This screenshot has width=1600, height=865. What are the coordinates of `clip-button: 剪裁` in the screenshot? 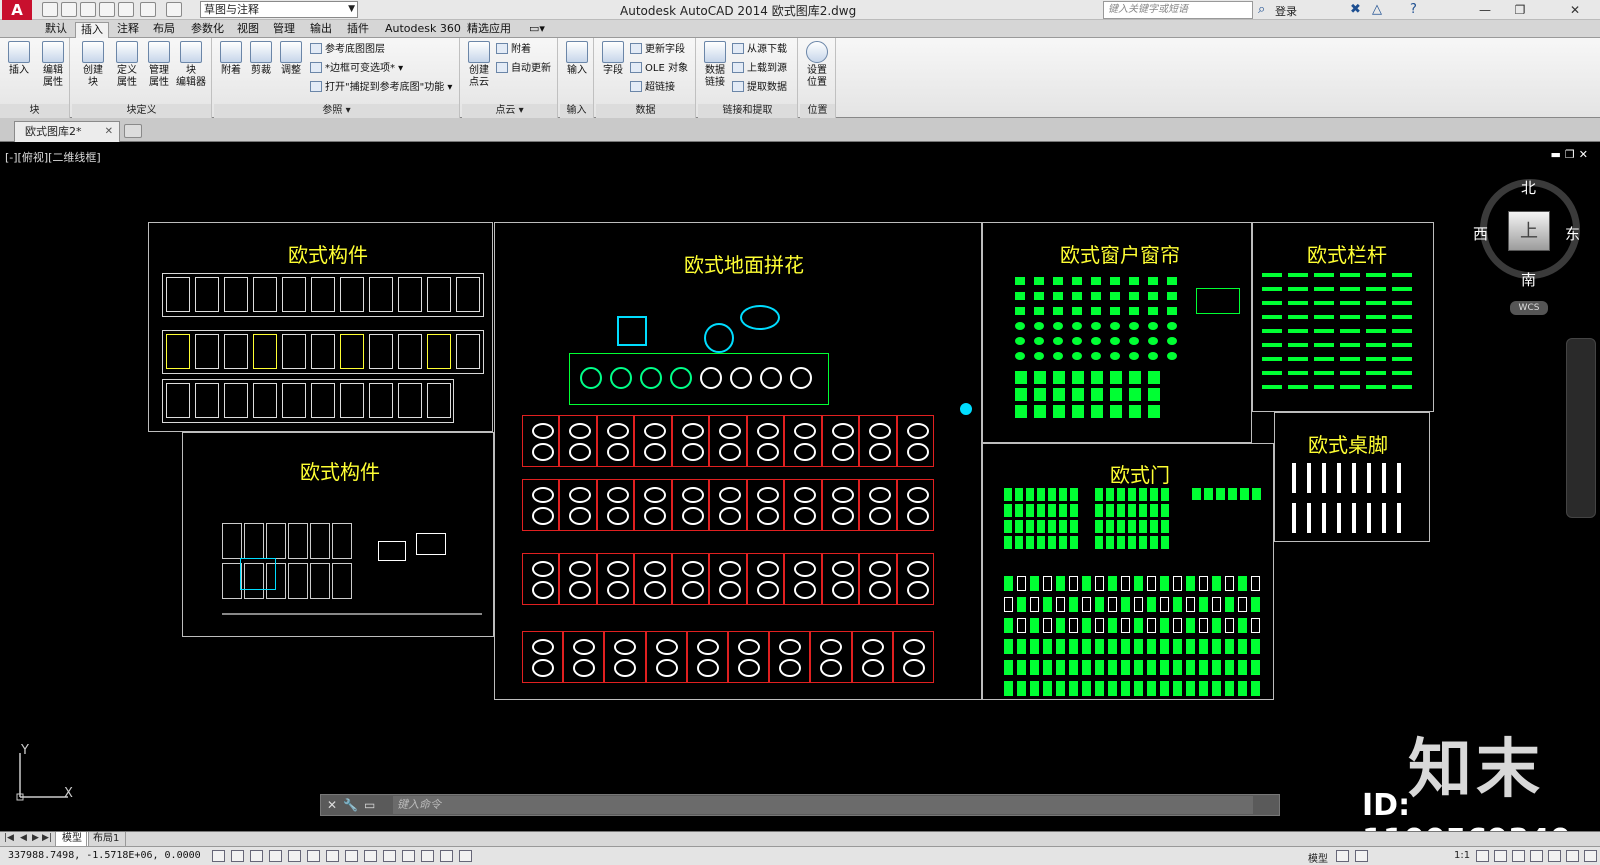 It's located at (261, 59).